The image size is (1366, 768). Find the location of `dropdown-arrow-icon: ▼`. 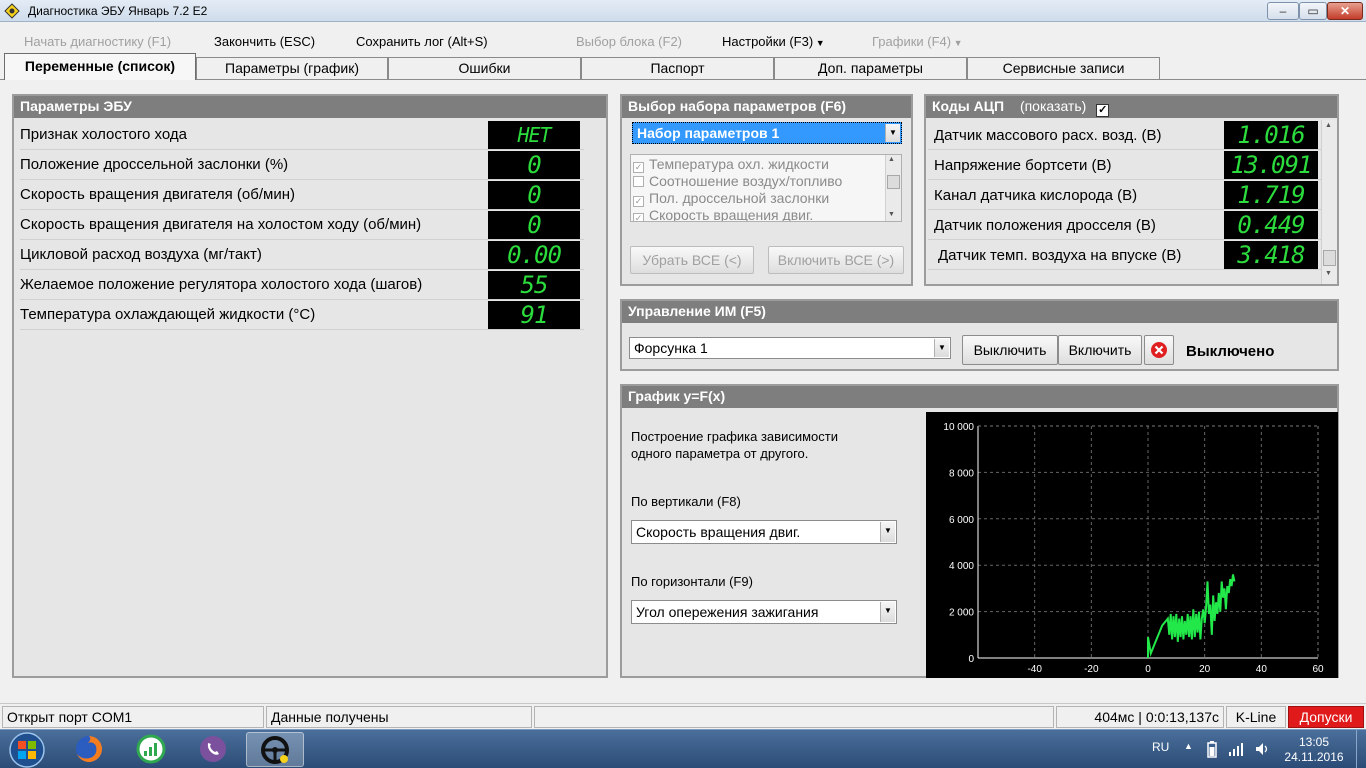

dropdown-arrow-icon: ▼ is located at coordinates (819, 43).